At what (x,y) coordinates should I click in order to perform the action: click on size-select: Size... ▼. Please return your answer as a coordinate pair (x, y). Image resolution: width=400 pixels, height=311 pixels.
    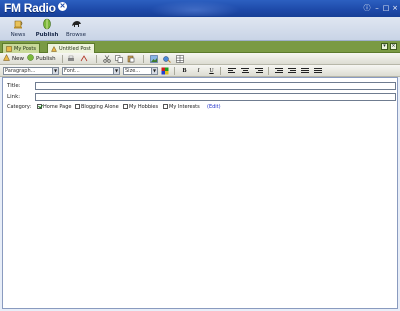
    Looking at the image, I should click on (140, 71).